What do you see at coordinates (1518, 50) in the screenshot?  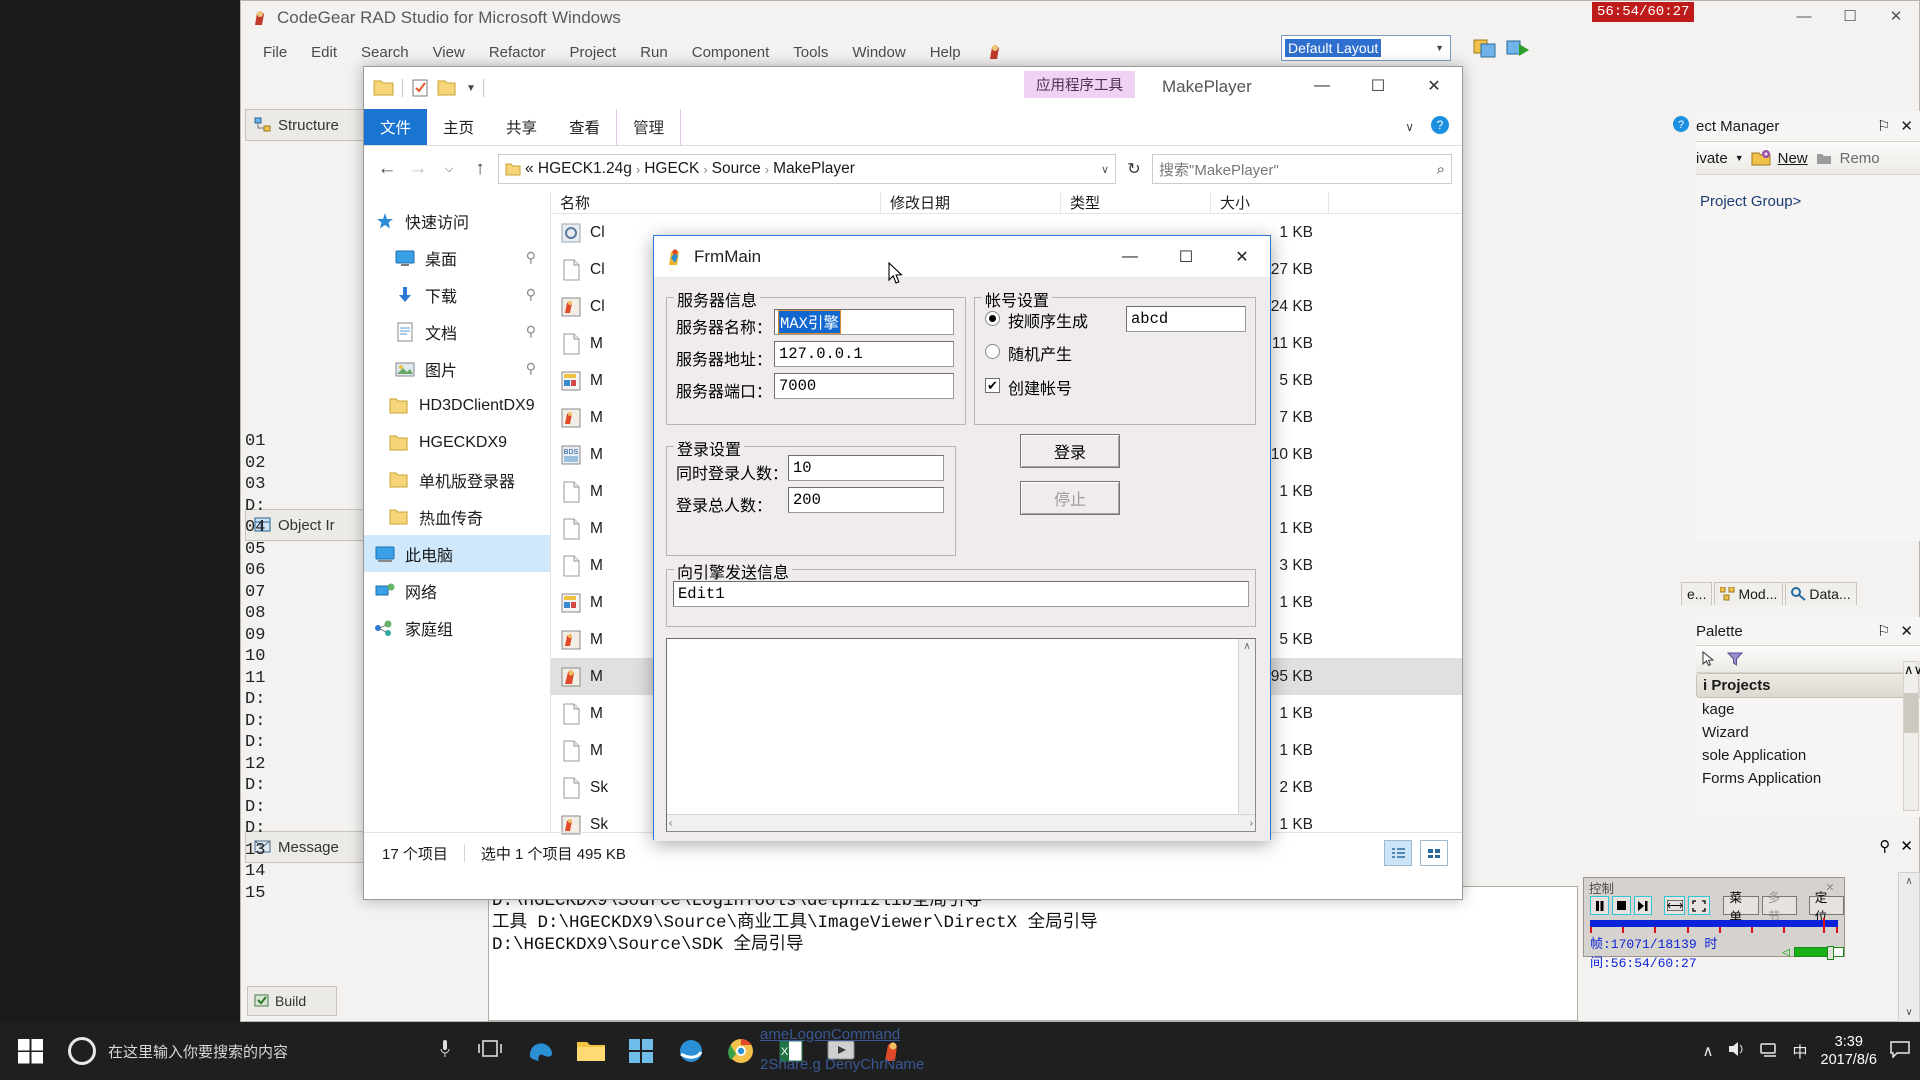 I see `run-icon` at bounding box center [1518, 50].